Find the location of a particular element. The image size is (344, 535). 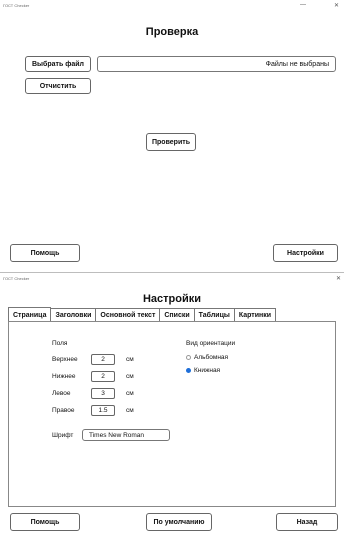

file-path-field: Файлы не выбраны is located at coordinates (216, 64).